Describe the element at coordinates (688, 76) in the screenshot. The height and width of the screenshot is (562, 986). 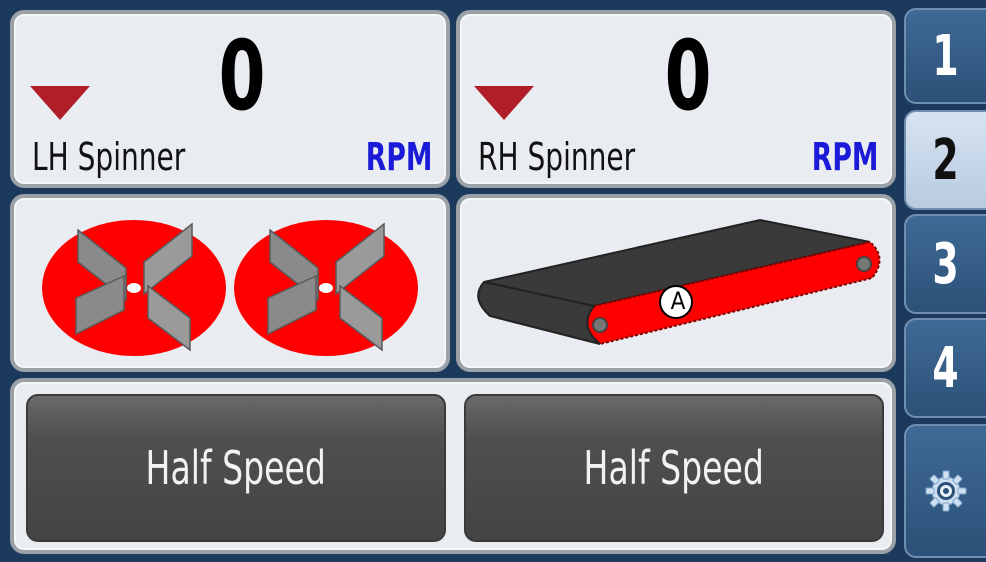
I see `rh-rpm-value: 0` at that location.